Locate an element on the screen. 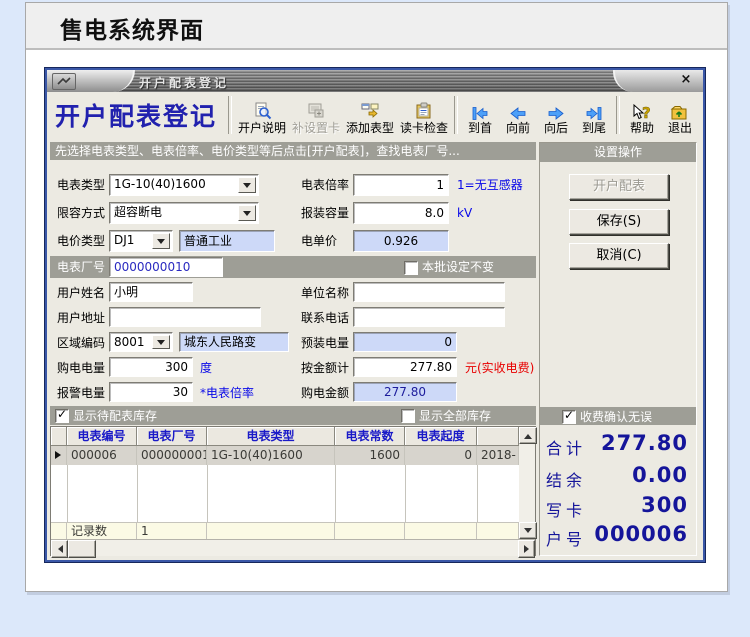  show-pending-label: 显示待配表库存 is located at coordinates (115, 416).